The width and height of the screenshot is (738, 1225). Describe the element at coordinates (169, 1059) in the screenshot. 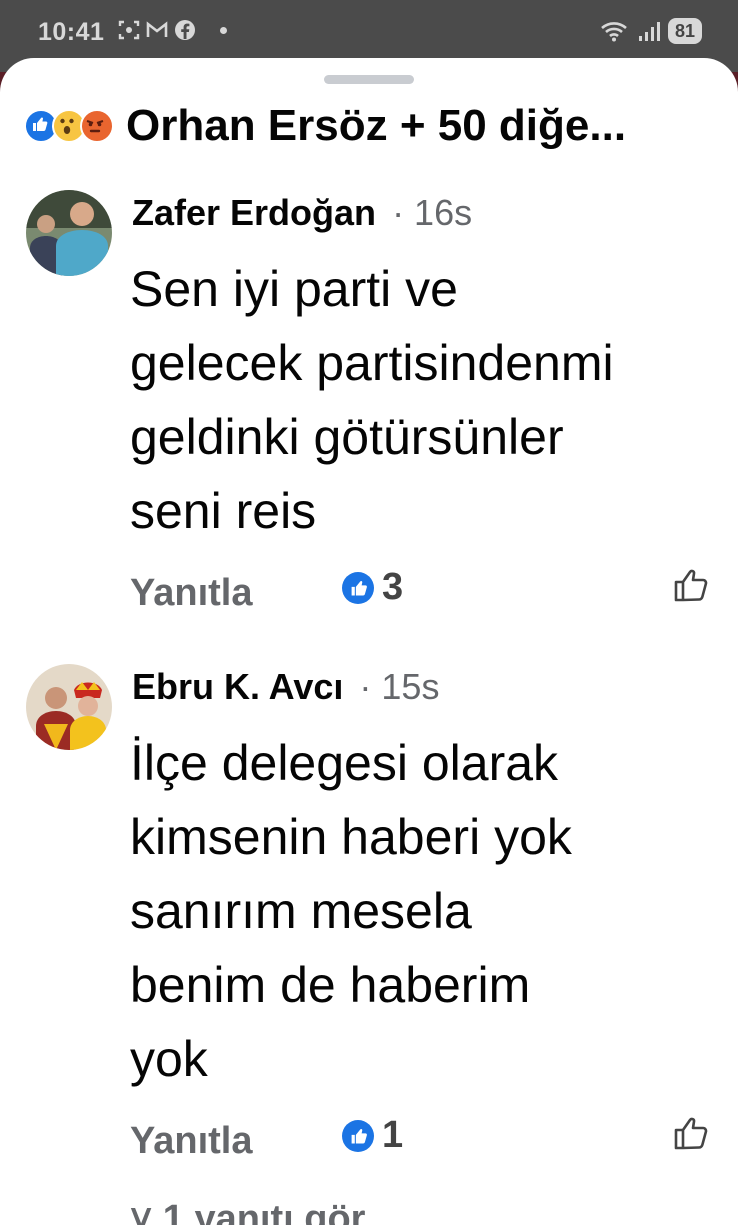

I see `comment-text-line: yok` at that location.